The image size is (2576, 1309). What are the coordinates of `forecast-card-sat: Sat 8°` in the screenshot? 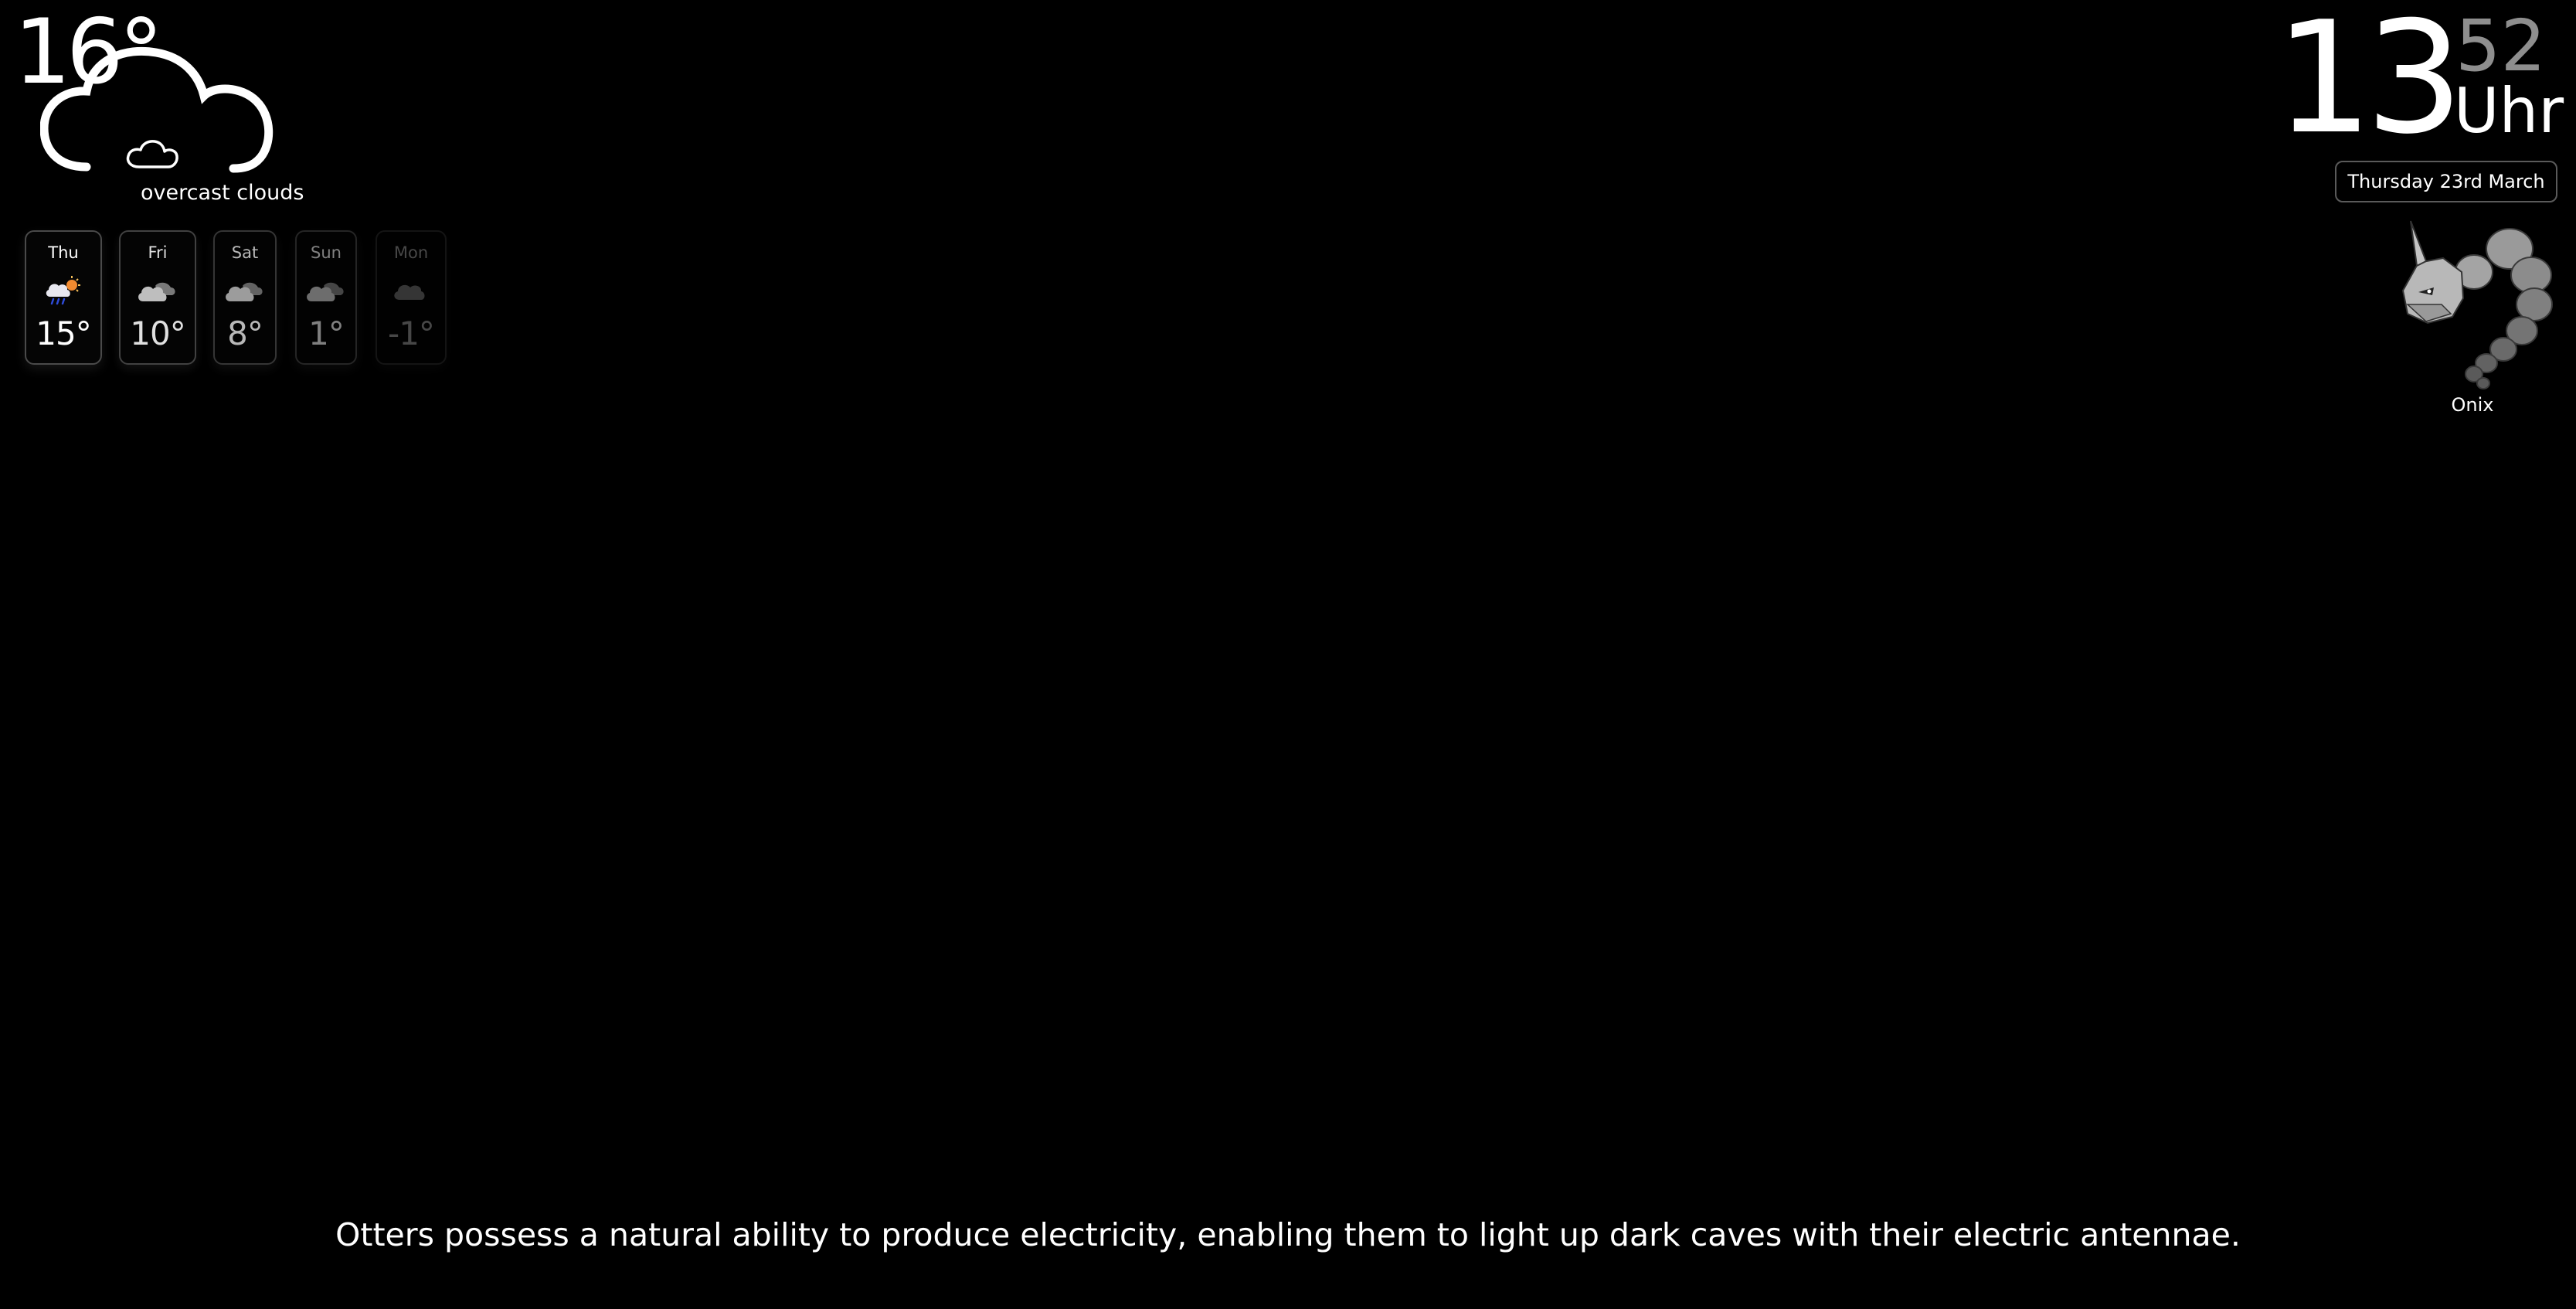 It's located at (245, 297).